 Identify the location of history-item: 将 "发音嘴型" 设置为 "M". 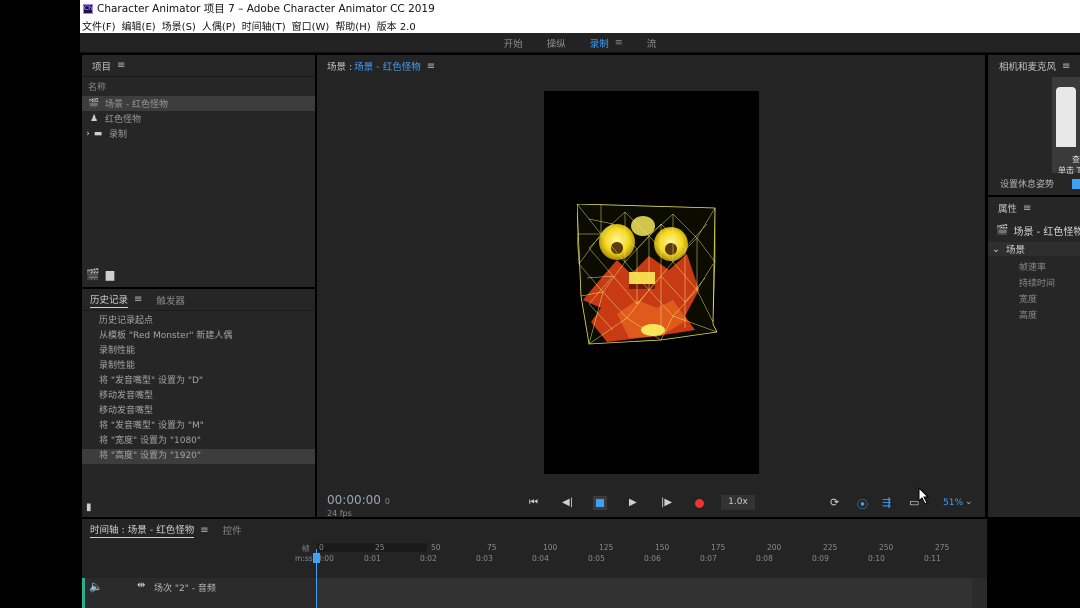
(198, 426).